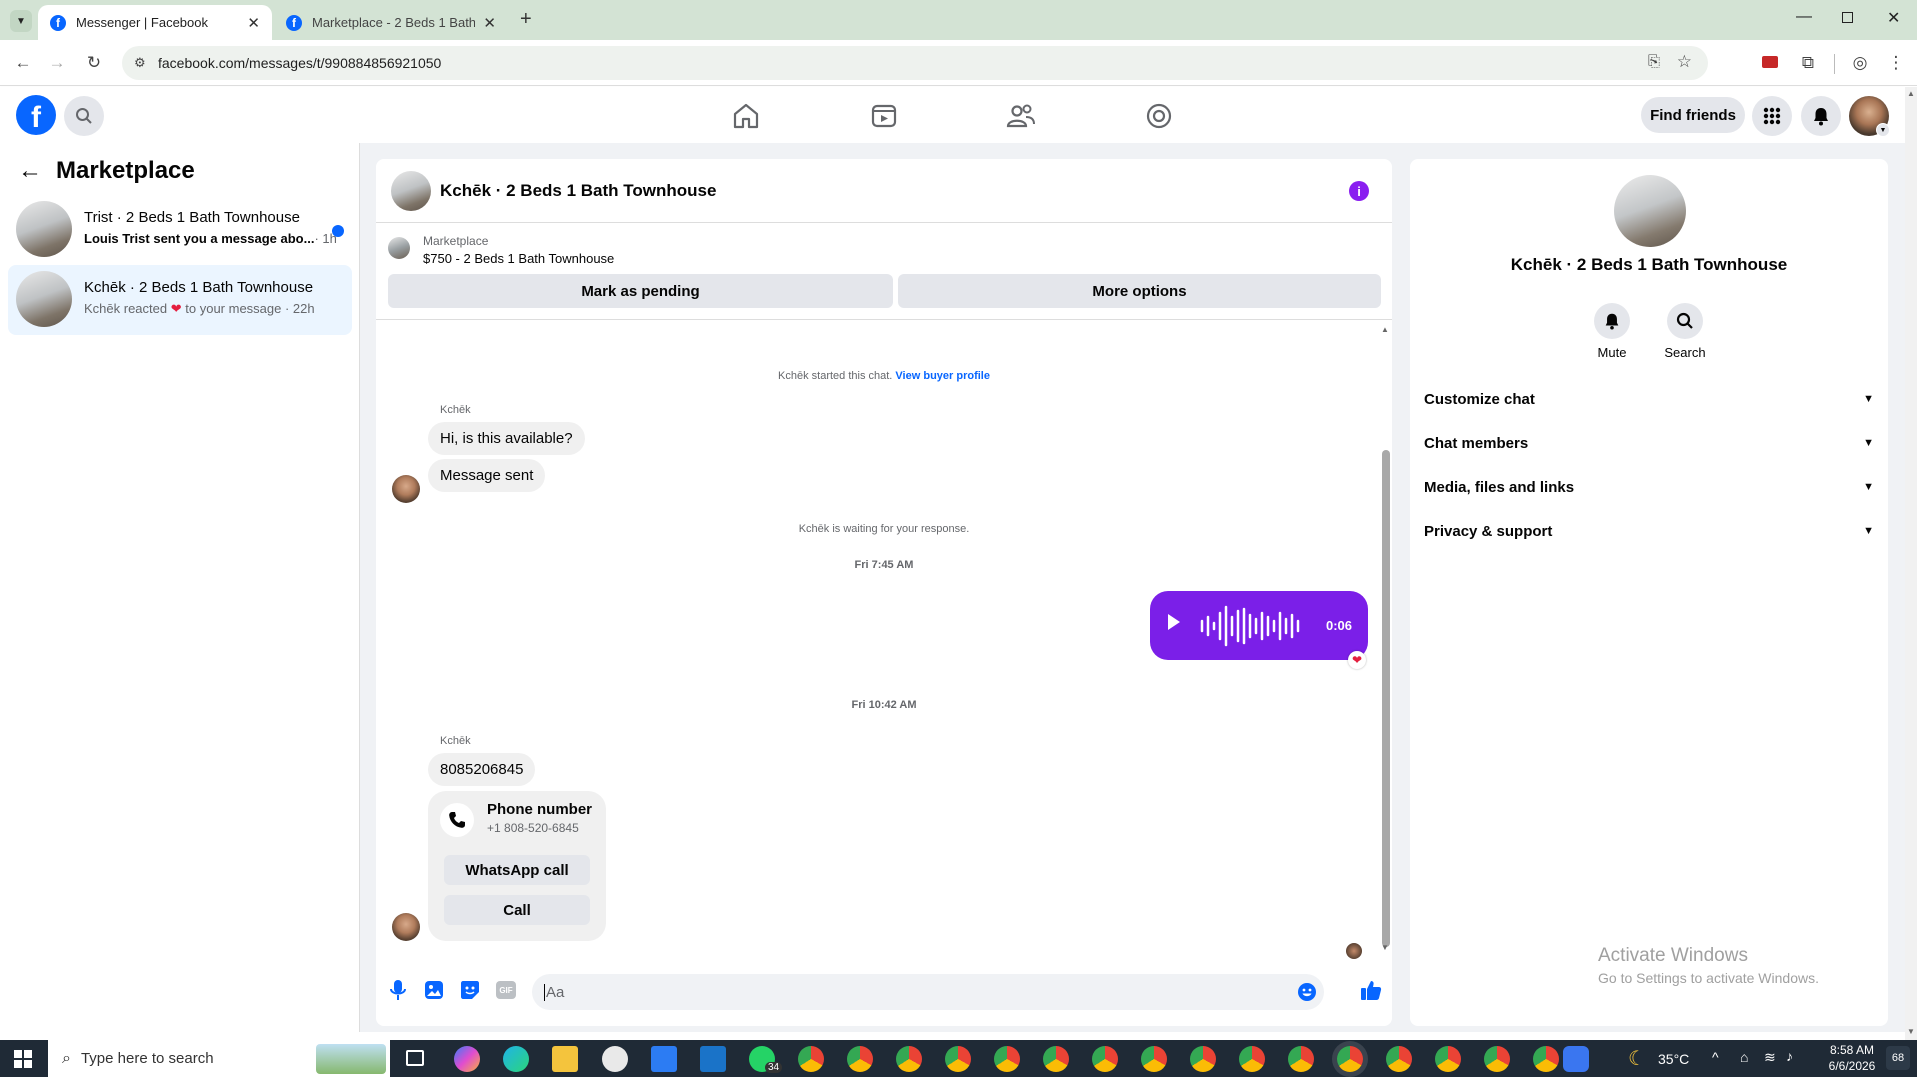 The height and width of the screenshot is (1077, 1917). Describe the element at coordinates (1770, 62) in the screenshot. I see `extension-red-icon` at that location.